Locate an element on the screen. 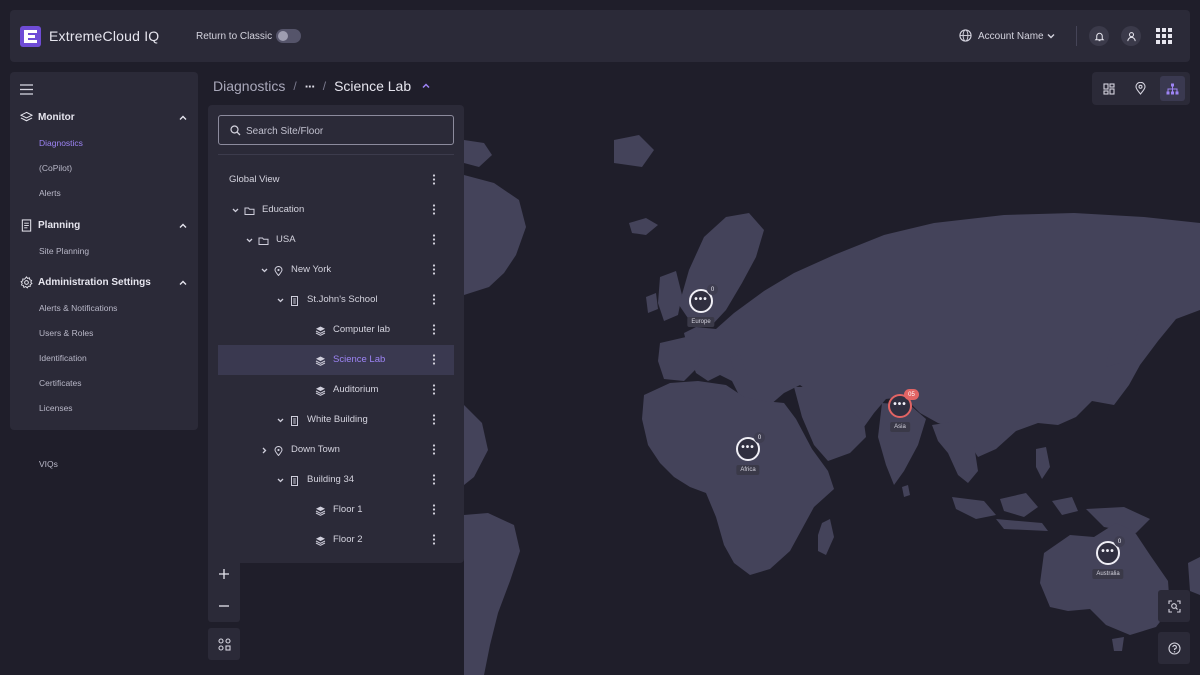 This screenshot has width=1200, height=675. toggle-knob is located at coordinates (283, 36).